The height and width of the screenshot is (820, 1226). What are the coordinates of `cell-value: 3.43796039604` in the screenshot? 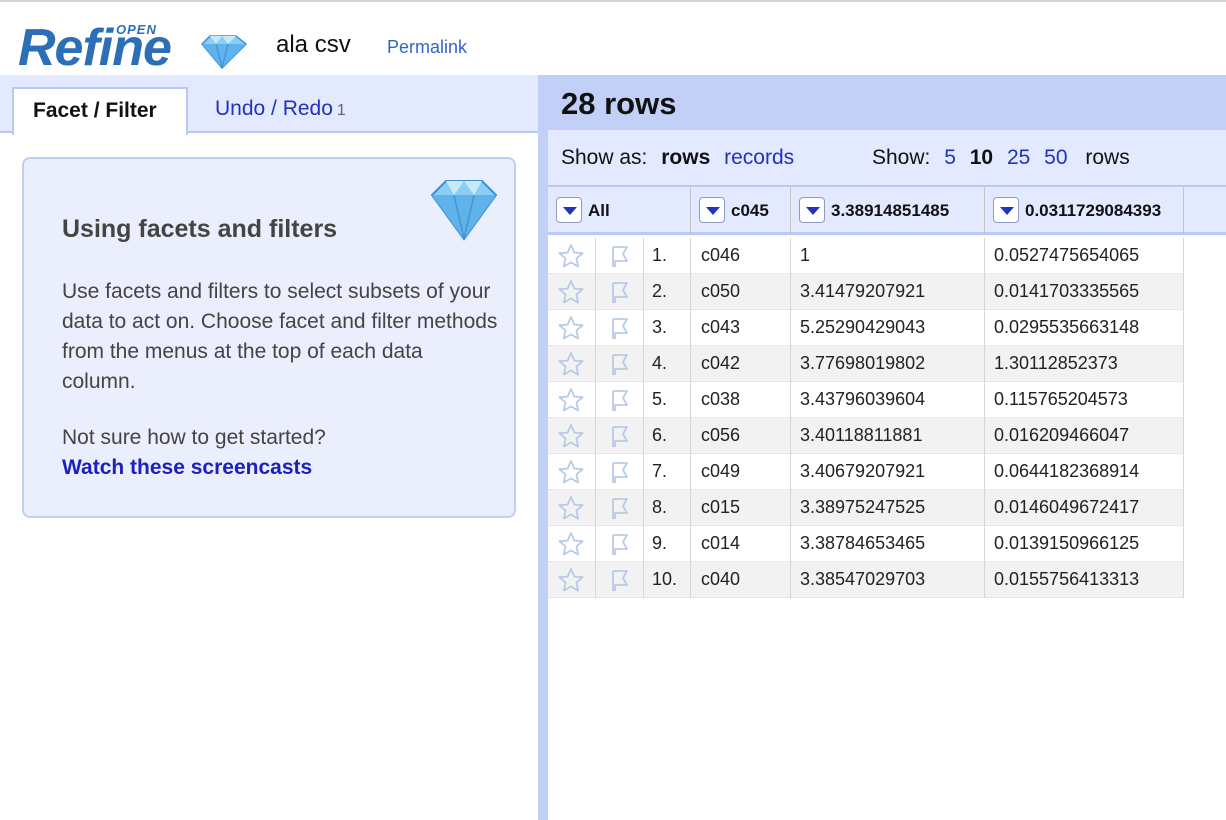 It's located at (888, 400).